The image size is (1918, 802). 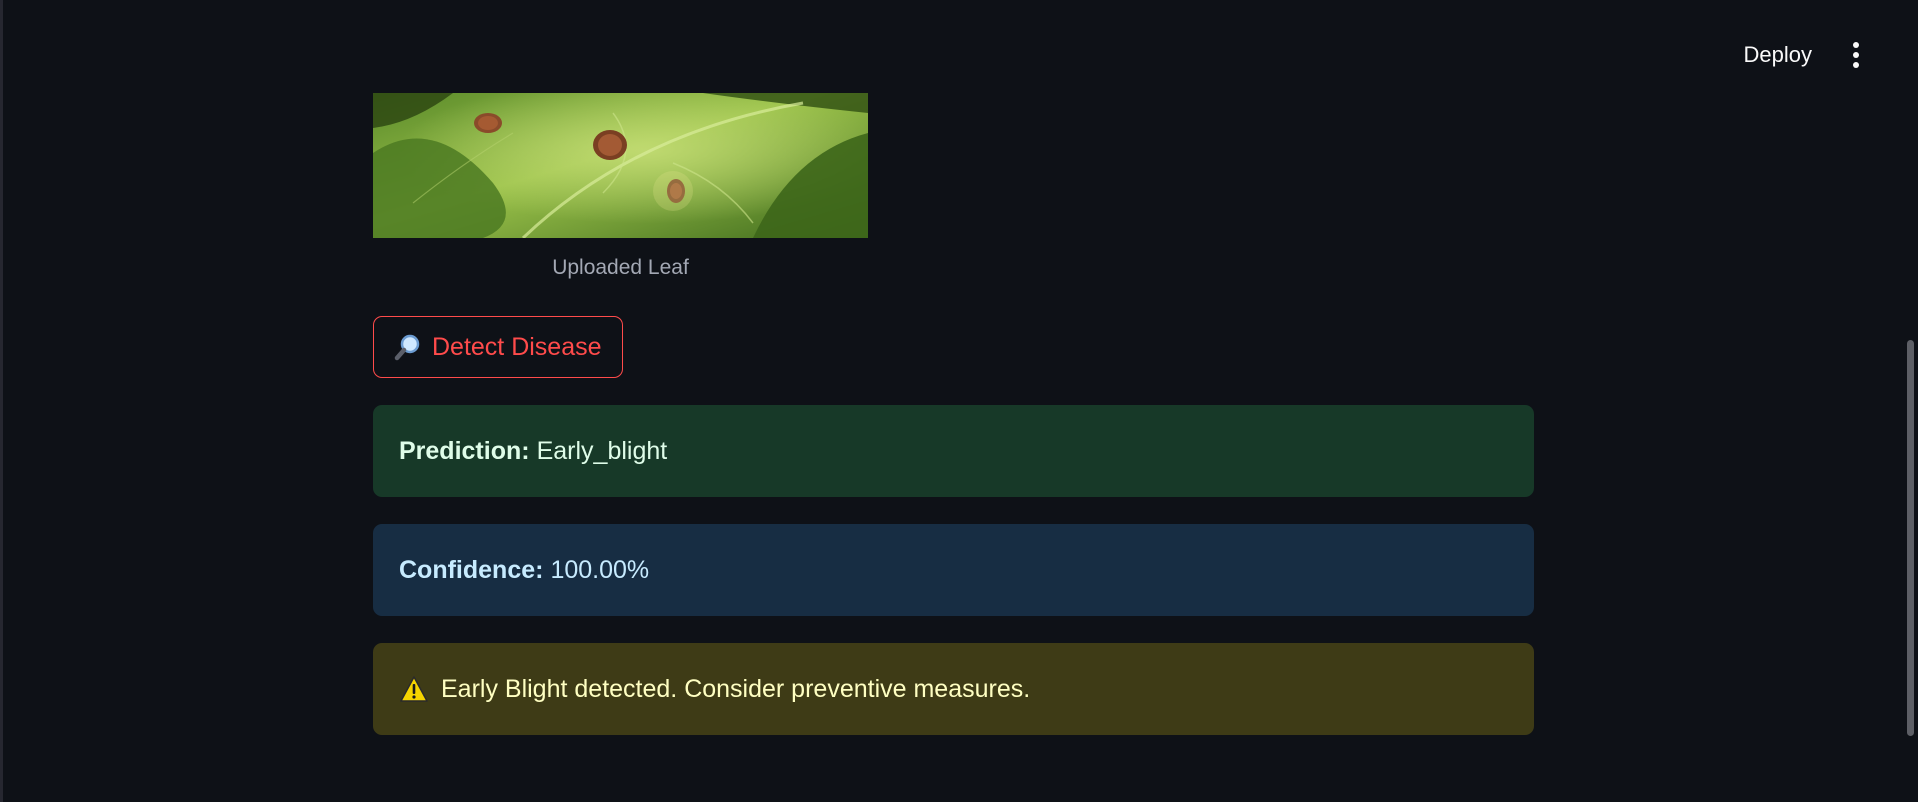 I want to click on confidence-label: Confidence:, so click(x=471, y=569).